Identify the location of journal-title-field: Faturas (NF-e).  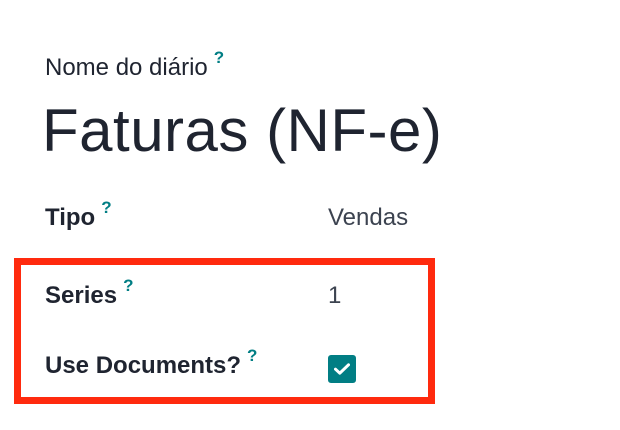
(242, 130).